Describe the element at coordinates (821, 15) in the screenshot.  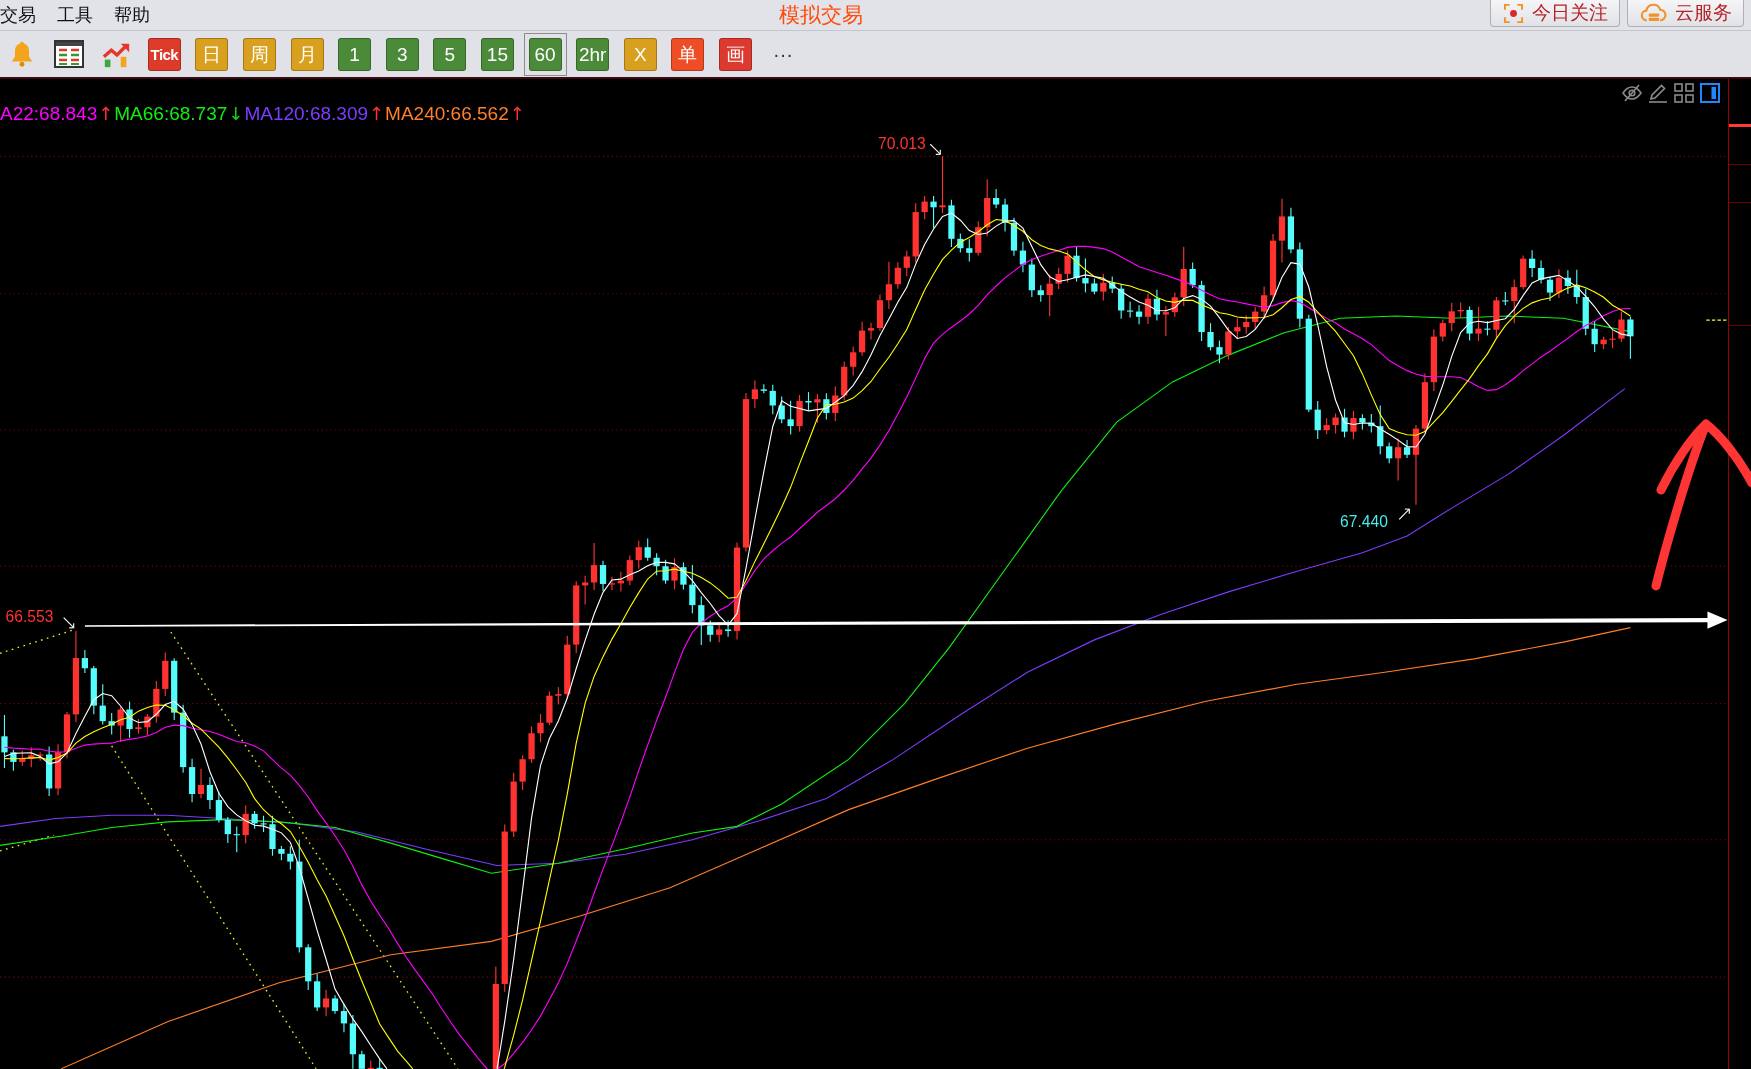
I see `window-title: 模拟交易` at that location.